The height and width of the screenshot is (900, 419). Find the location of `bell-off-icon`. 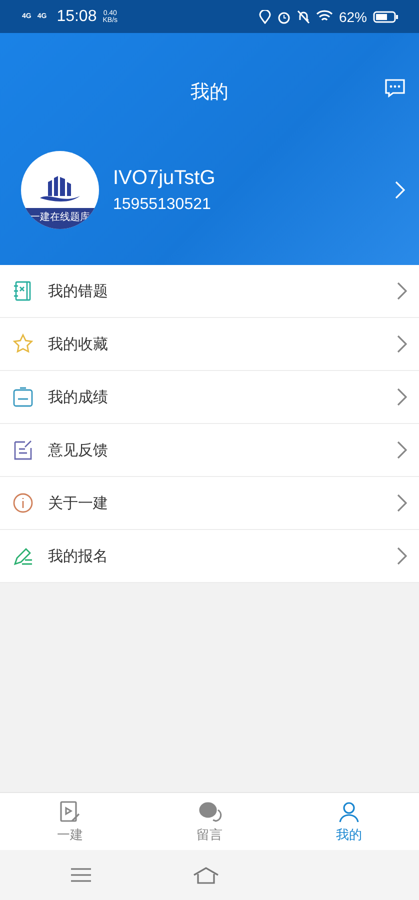

bell-off-icon is located at coordinates (303, 17).